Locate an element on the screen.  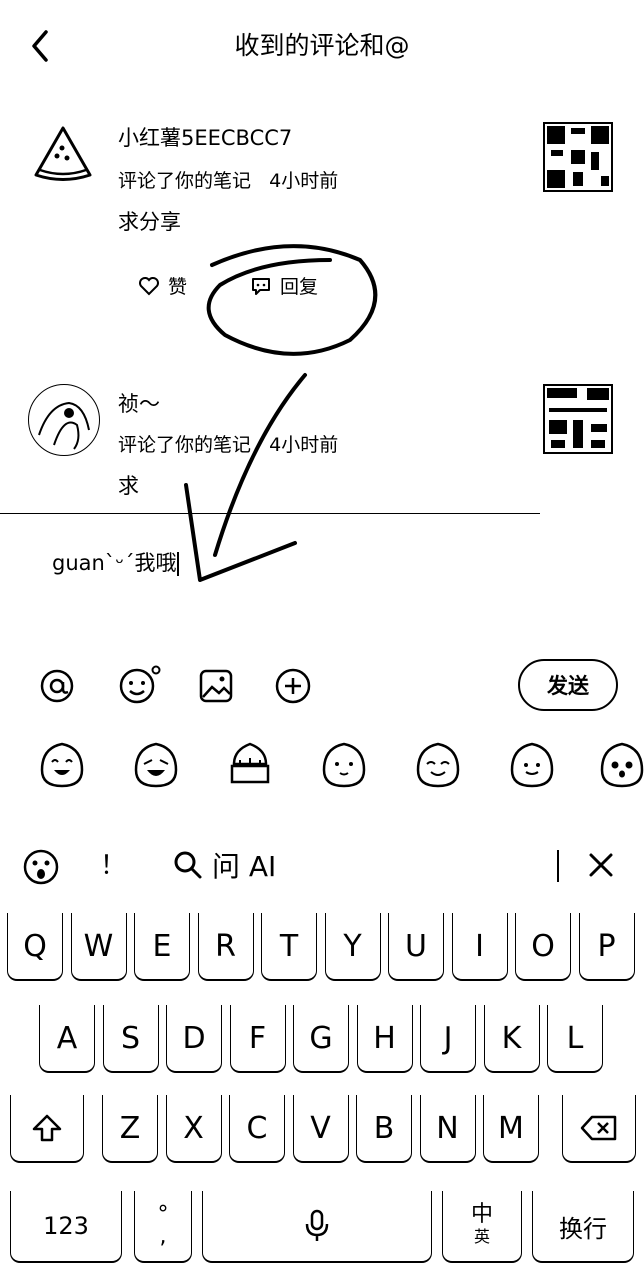
key-c: C is located at coordinates (257, 1129).